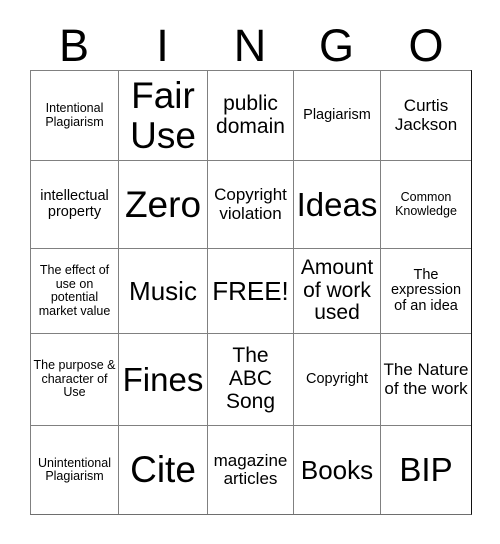 The height and width of the screenshot is (544, 500). I want to click on bingo-cell-label: Amount of work used, so click(337, 290).